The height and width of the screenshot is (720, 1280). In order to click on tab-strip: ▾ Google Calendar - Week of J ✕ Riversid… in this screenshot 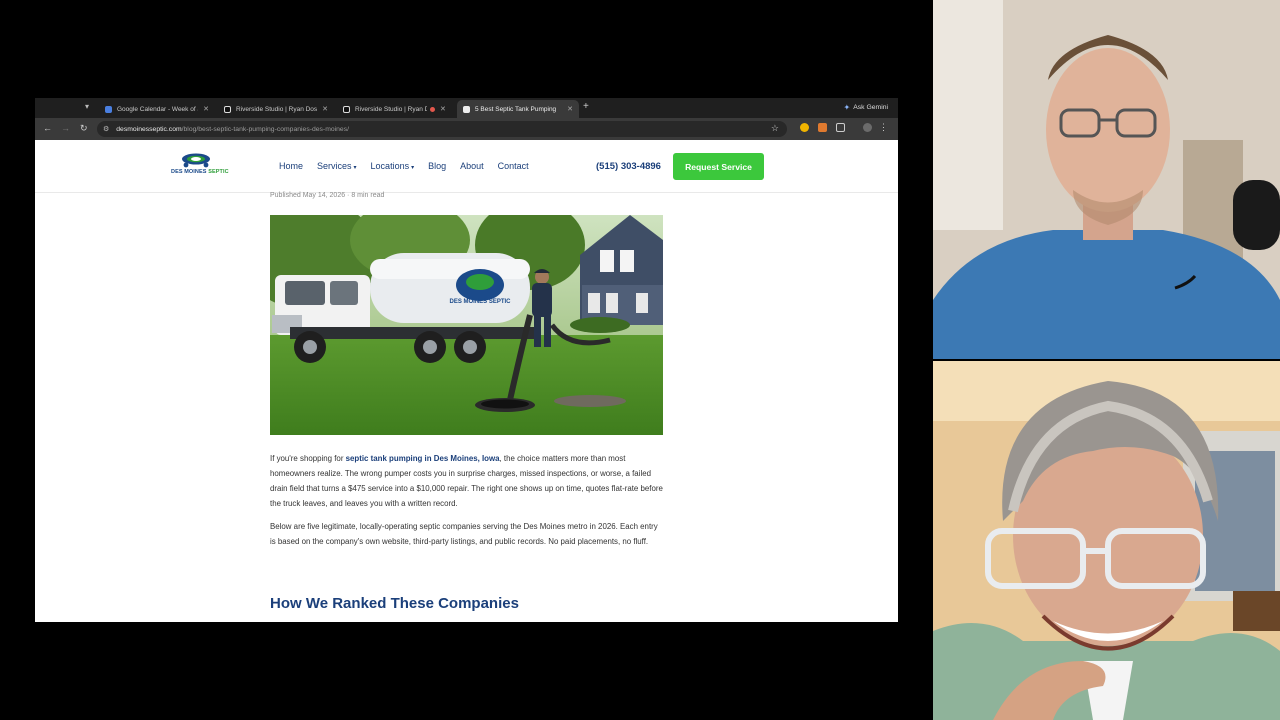, I will do `click(466, 108)`.